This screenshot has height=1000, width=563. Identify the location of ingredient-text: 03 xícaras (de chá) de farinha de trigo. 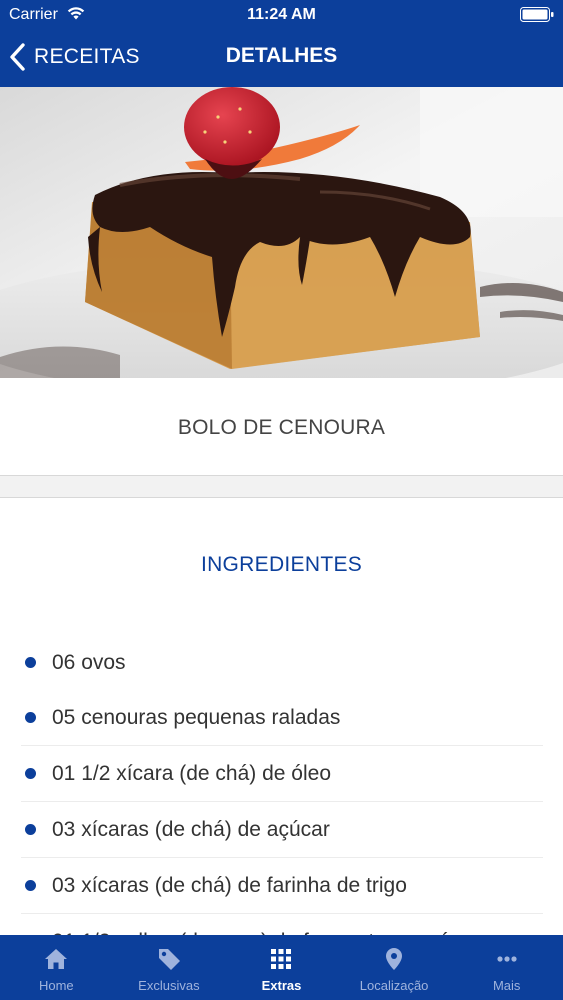
(229, 885).